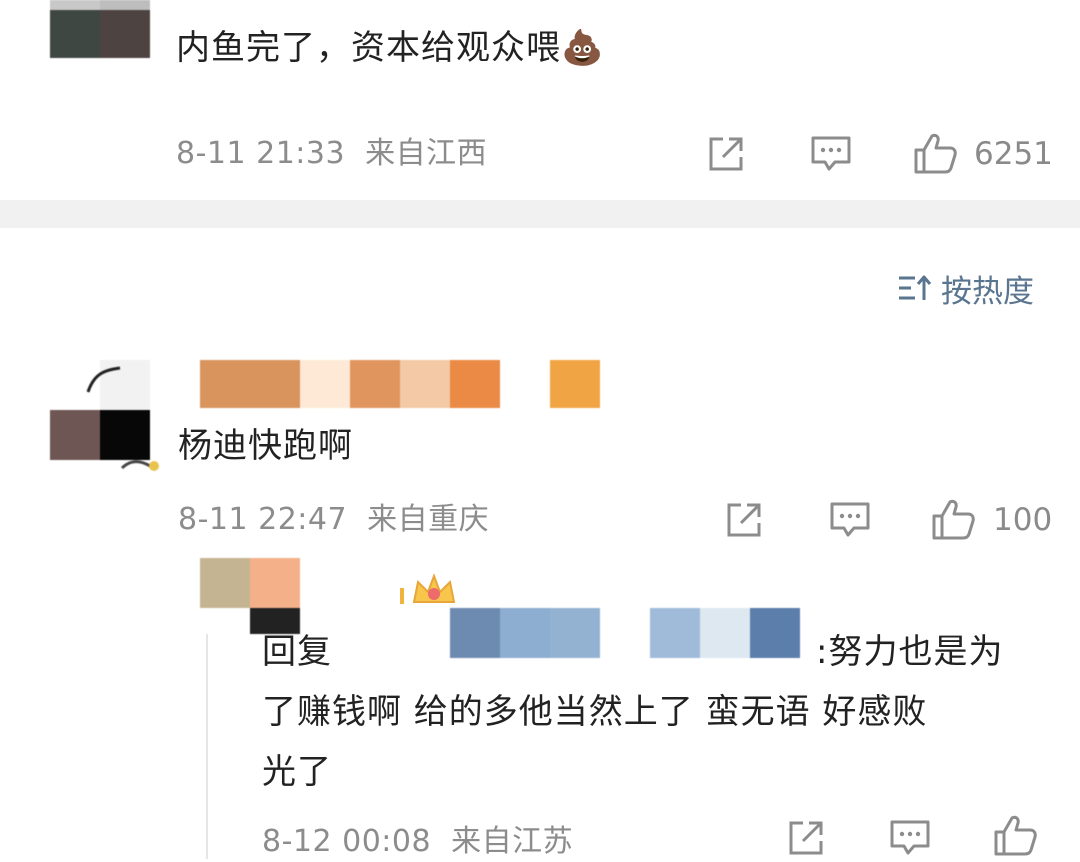 Image resolution: width=1080 pixels, height=862 pixels. Describe the element at coordinates (261, 153) in the screenshot. I see `comment-time: 8-11 21:33` at that location.